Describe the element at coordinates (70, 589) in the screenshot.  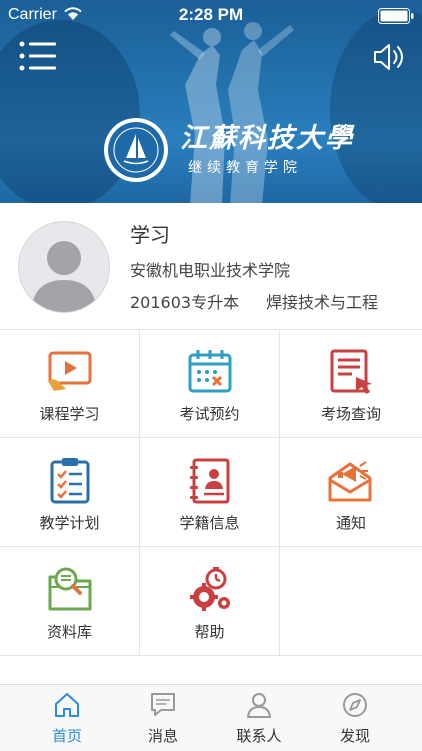
I see `folder-search-icon` at that location.